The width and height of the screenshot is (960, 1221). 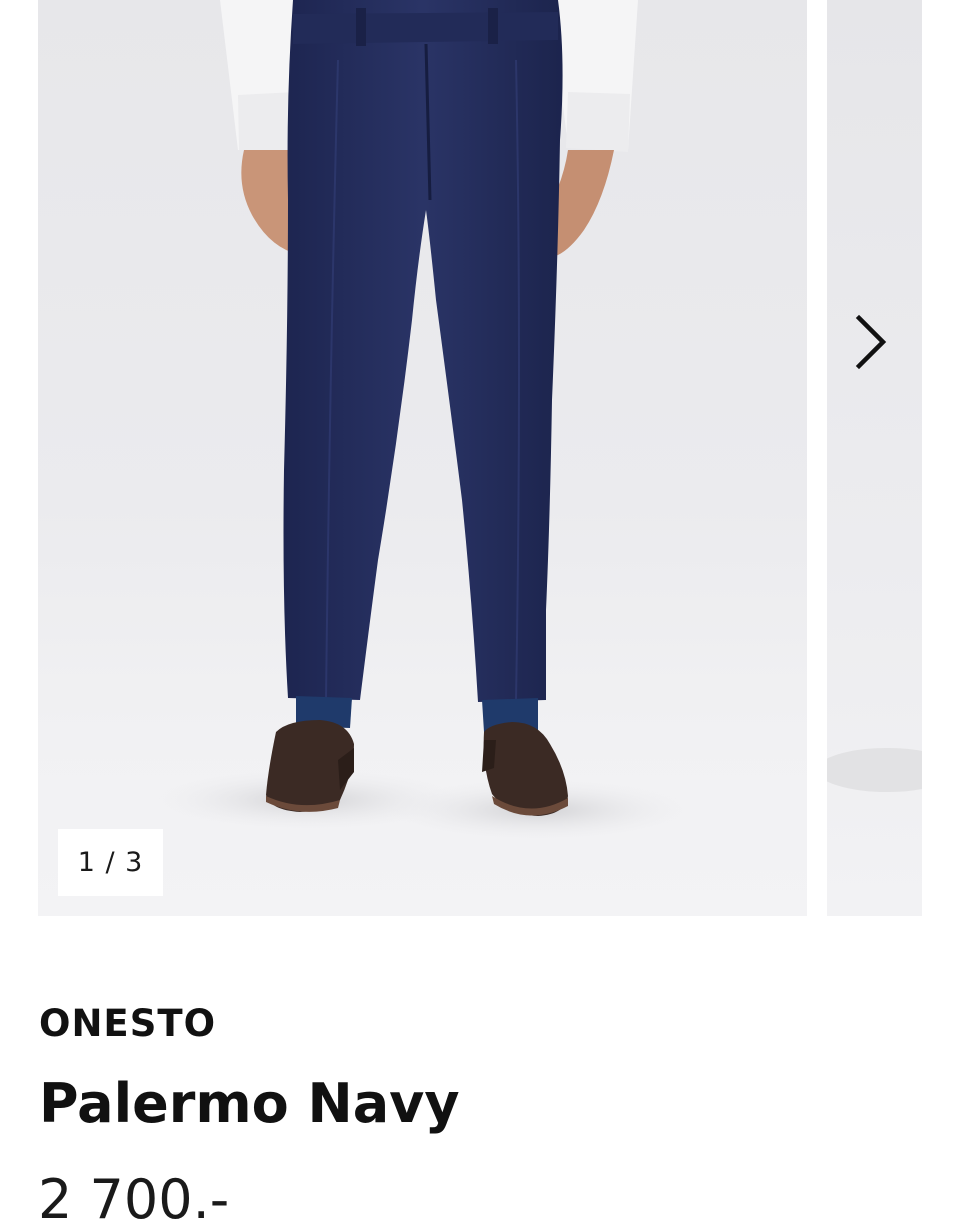 What do you see at coordinates (110, 862) in the screenshot?
I see `image-counter: 1 / 3` at bounding box center [110, 862].